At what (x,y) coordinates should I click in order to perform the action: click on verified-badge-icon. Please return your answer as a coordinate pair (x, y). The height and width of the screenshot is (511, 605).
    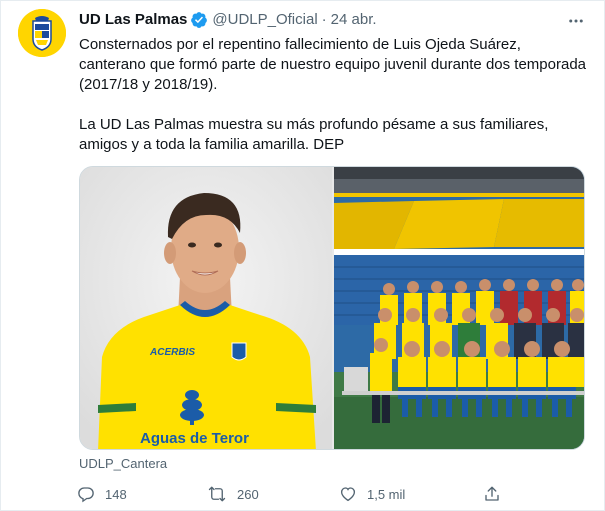
    Looking at the image, I should click on (199, 20).